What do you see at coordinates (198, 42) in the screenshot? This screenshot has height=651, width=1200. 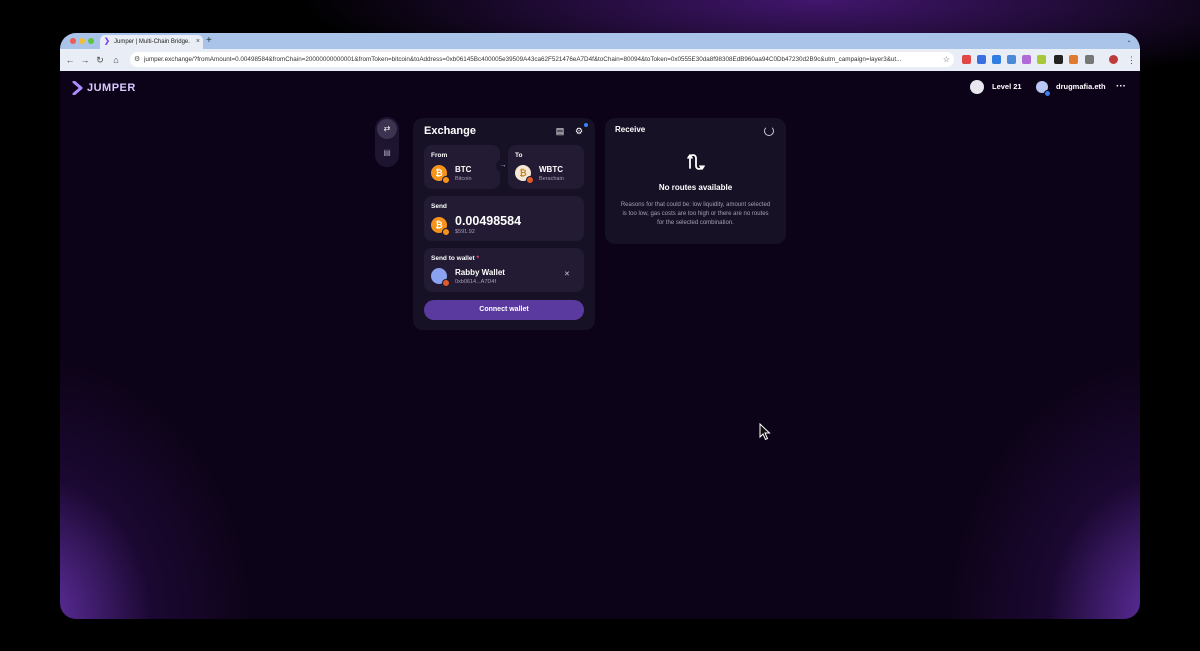 I see `tab-close-icon: ×` at bounding box center [198, 42].